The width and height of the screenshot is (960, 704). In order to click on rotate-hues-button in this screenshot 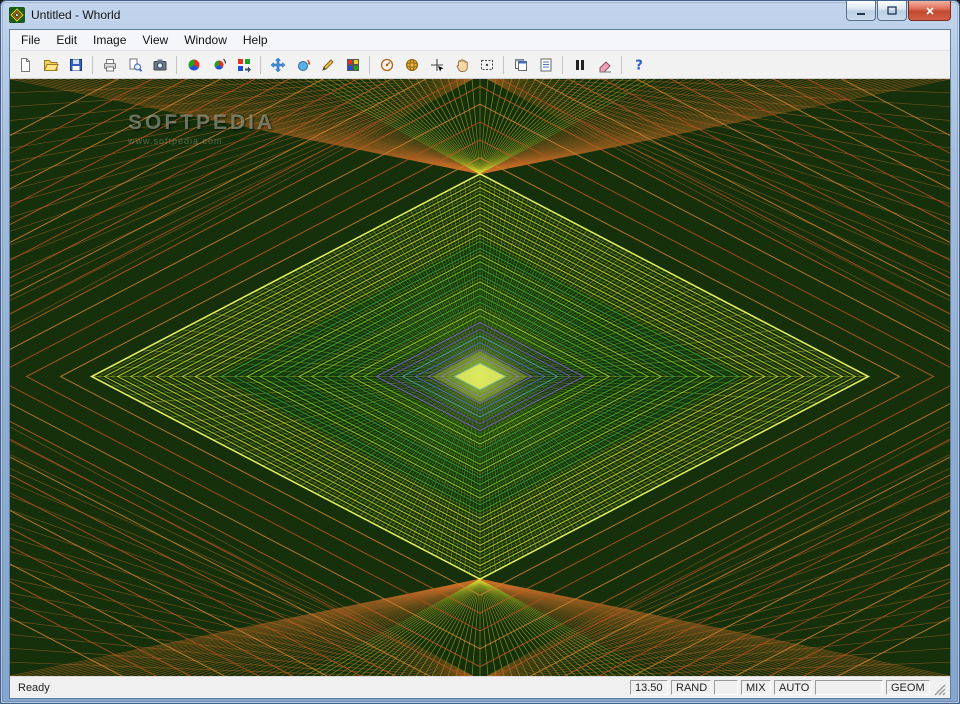, I will do `click(218, 64)`.